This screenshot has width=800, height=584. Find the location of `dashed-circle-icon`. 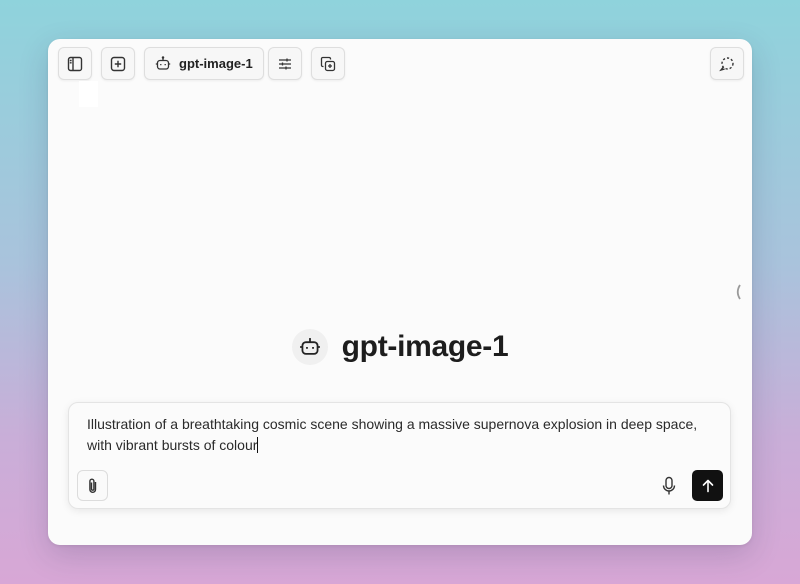

dashed-circle-icon is located at coordinates (726, 63).